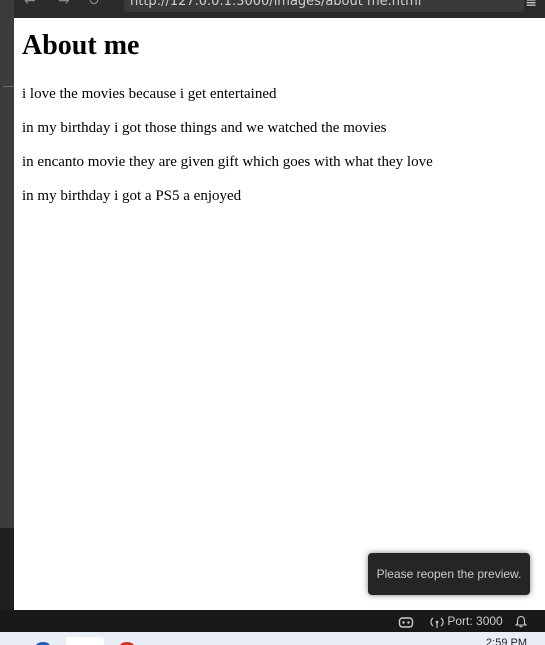  I want to click on editor-gutter-lower, so click(7, 569).